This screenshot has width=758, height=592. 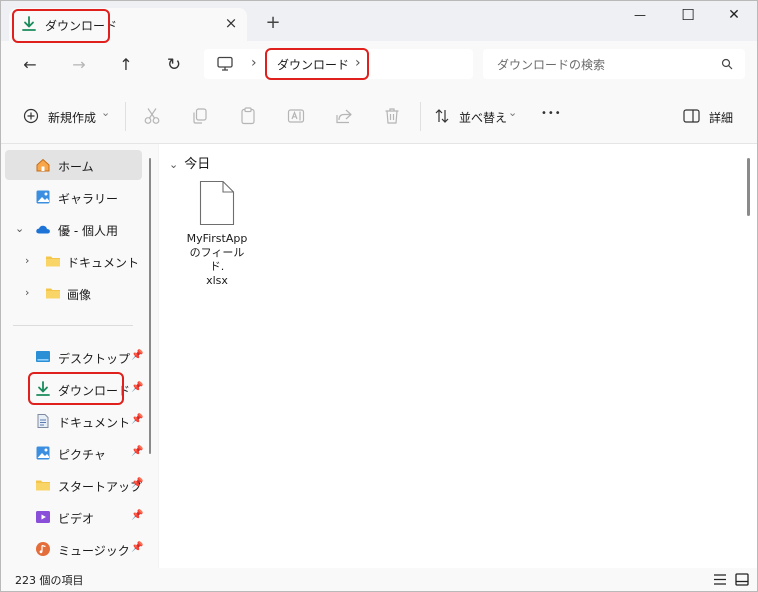 I want to click on delete-icon, so click(x=392, y=116).